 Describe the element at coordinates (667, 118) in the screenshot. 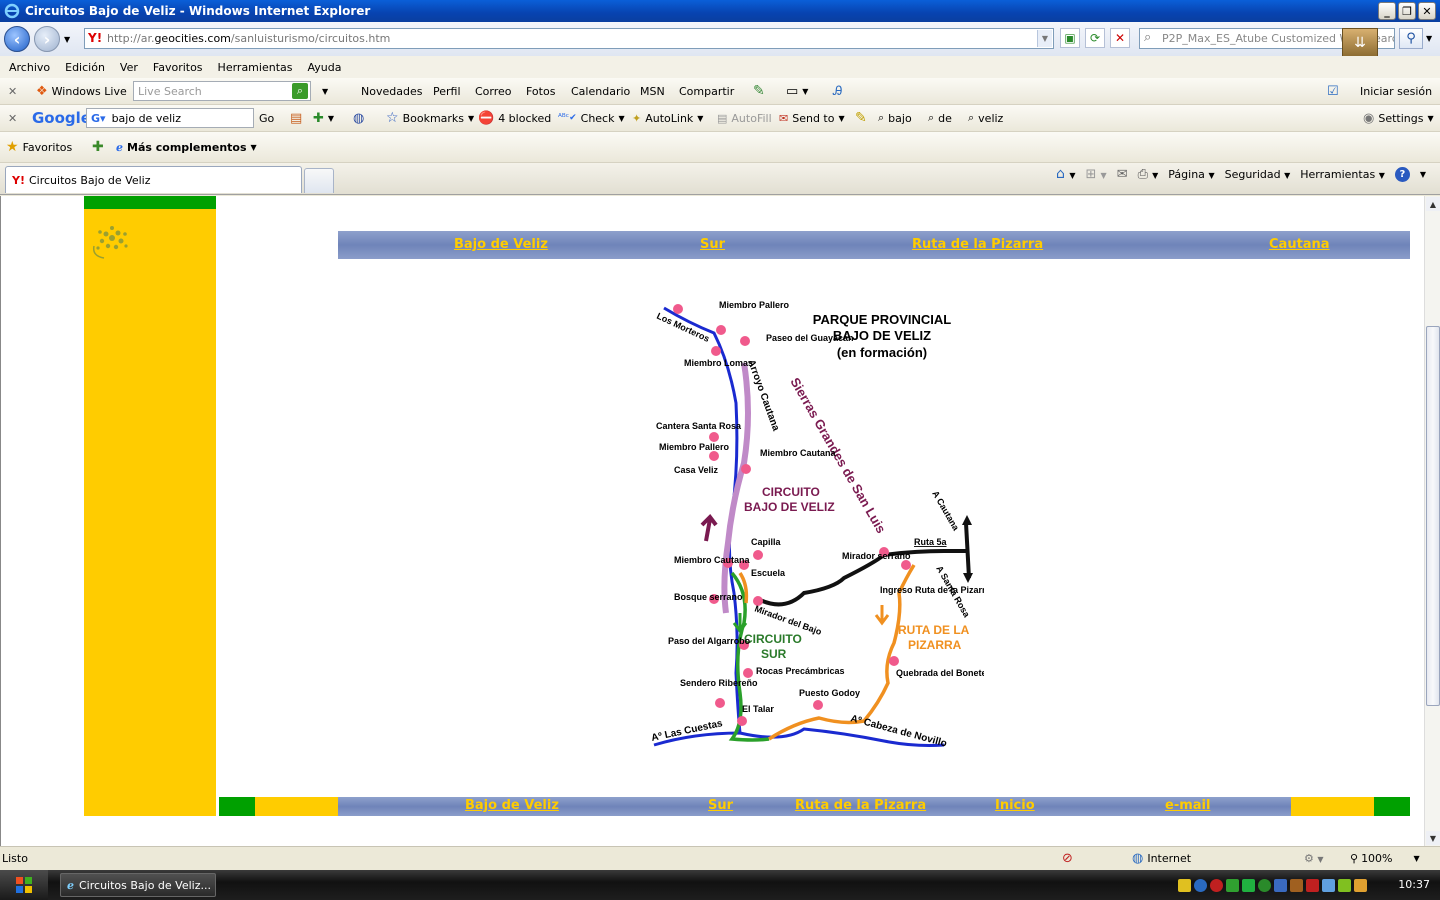

I see `autolink-button: ✦ AutoLink ▼` at that location.